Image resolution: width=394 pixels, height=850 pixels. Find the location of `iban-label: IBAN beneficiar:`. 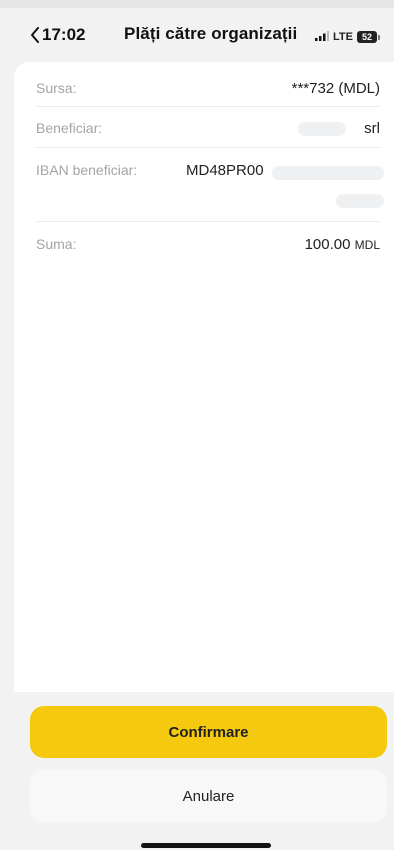

iban-label: IBAN beneficiar: is located at coordinates (87, 170).